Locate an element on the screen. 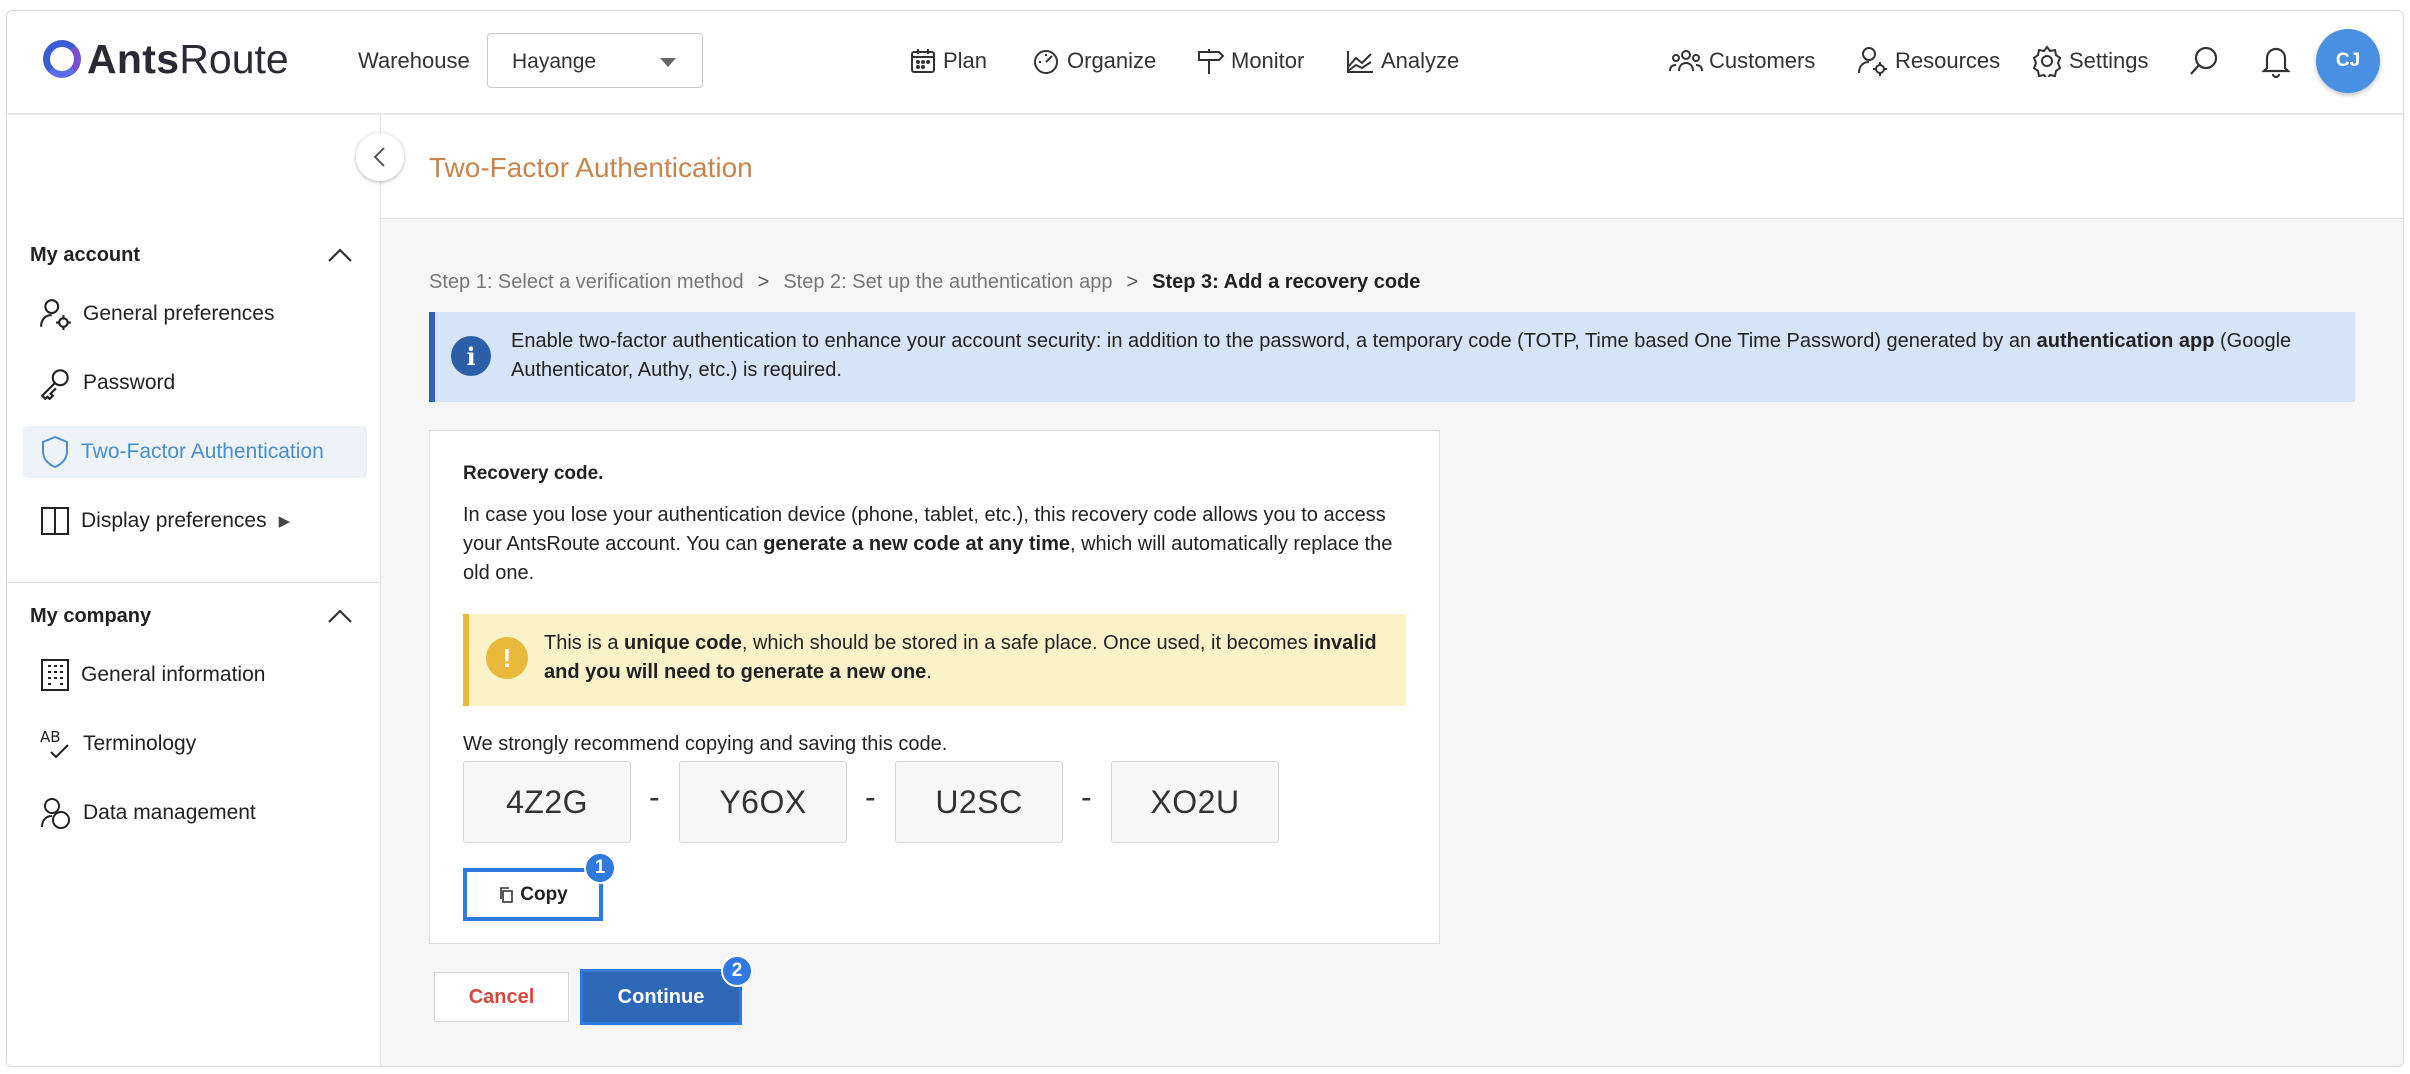 Image resolution: width=2410 pixels, height=1074 pixels. triangle-right-icon: ▶ is located at coordinates (284, 521).